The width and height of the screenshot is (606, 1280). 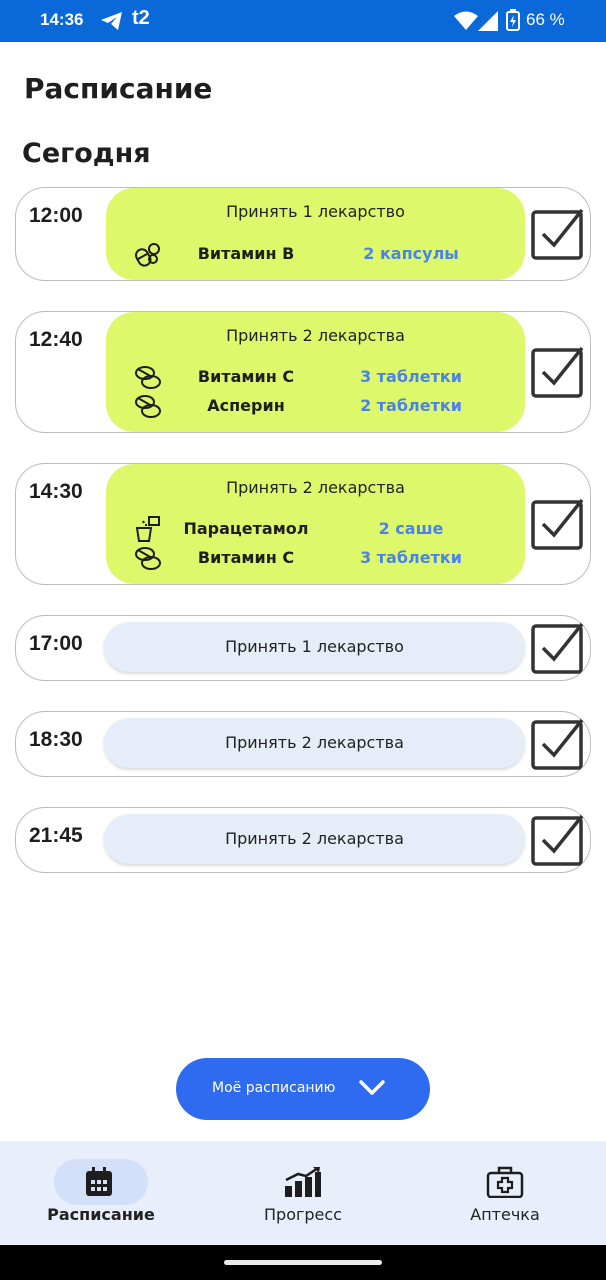 I want to click on nav-item-first-aid-kit: Аптечка, so click(x=505, y=1193).